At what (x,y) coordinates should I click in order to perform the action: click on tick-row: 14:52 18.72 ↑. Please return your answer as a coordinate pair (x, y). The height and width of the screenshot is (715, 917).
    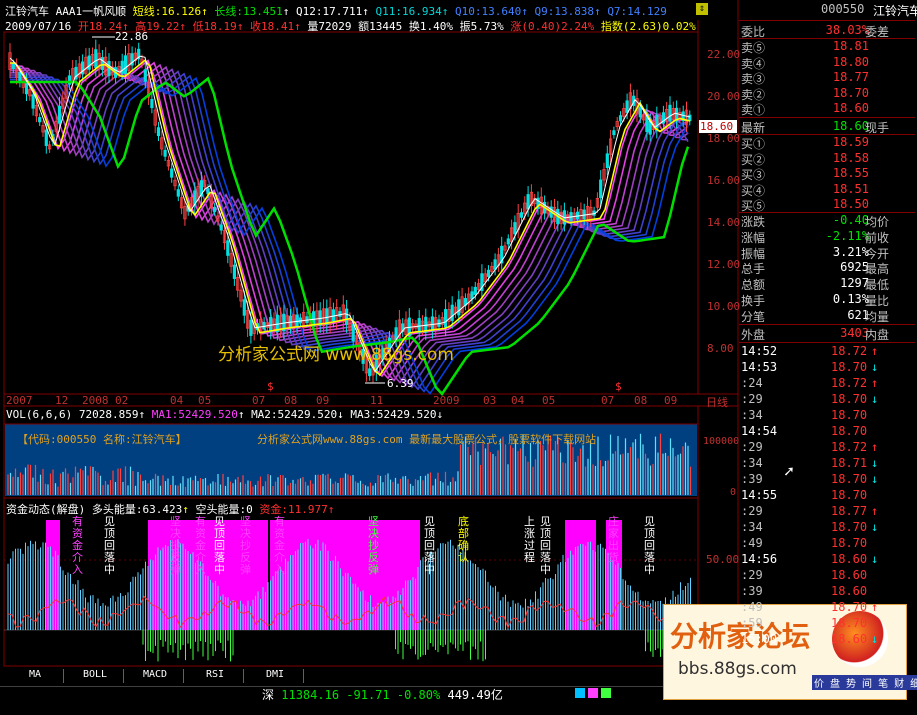
    Looking at the image, I should click on (826, 351).